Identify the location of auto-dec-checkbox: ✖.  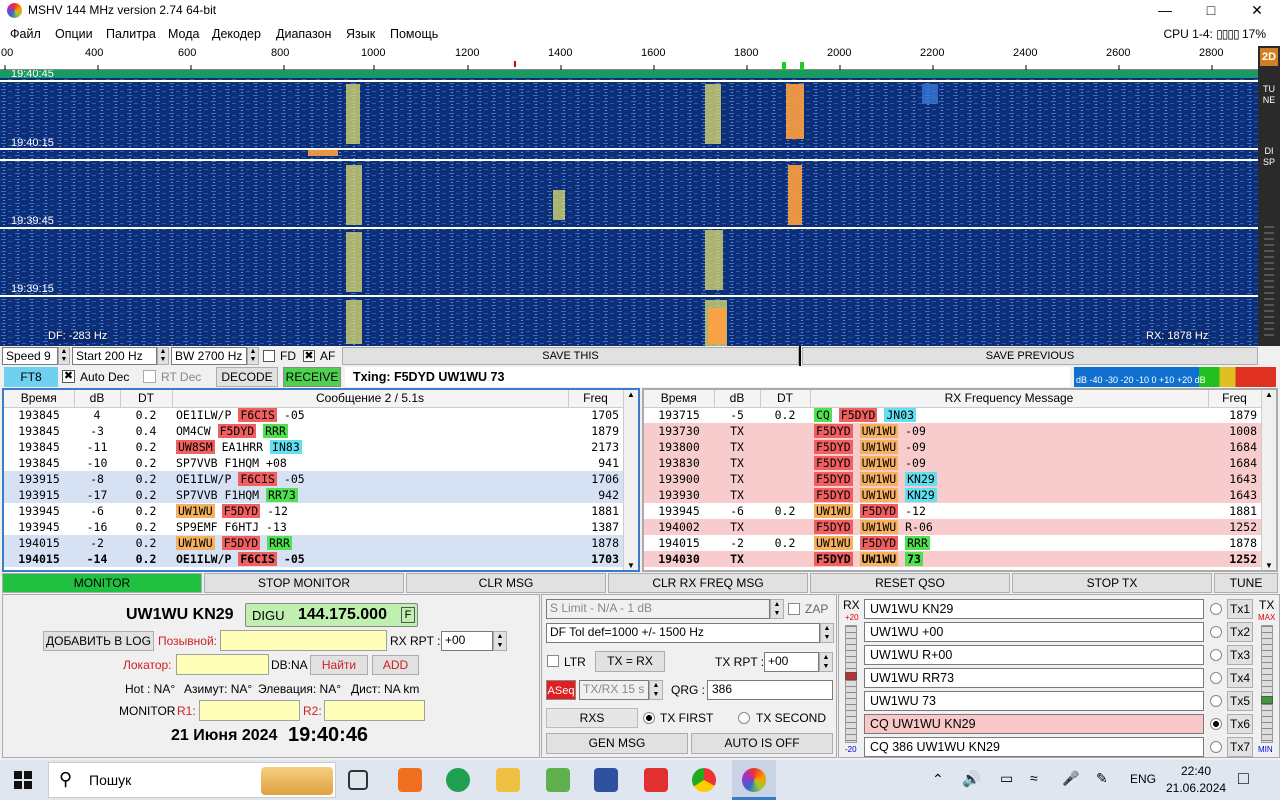
(68, 376).